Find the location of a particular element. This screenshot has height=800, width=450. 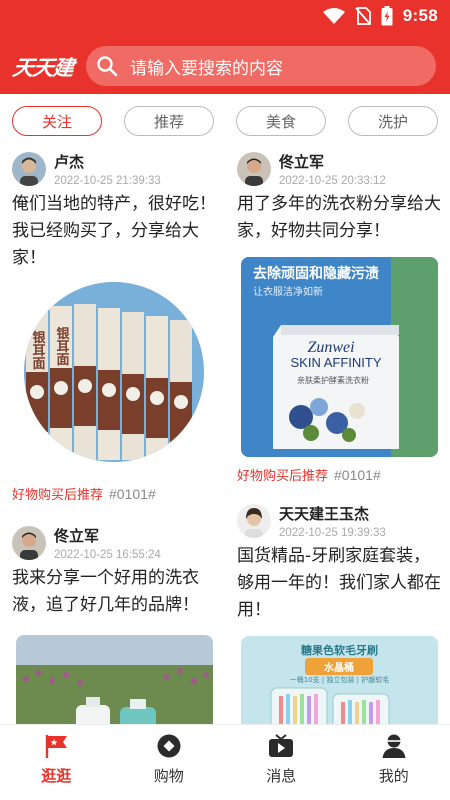

post-text: 用了多年的洗衣粉分享给大家，好物共同分享！ is located at coordinates (339, 217).